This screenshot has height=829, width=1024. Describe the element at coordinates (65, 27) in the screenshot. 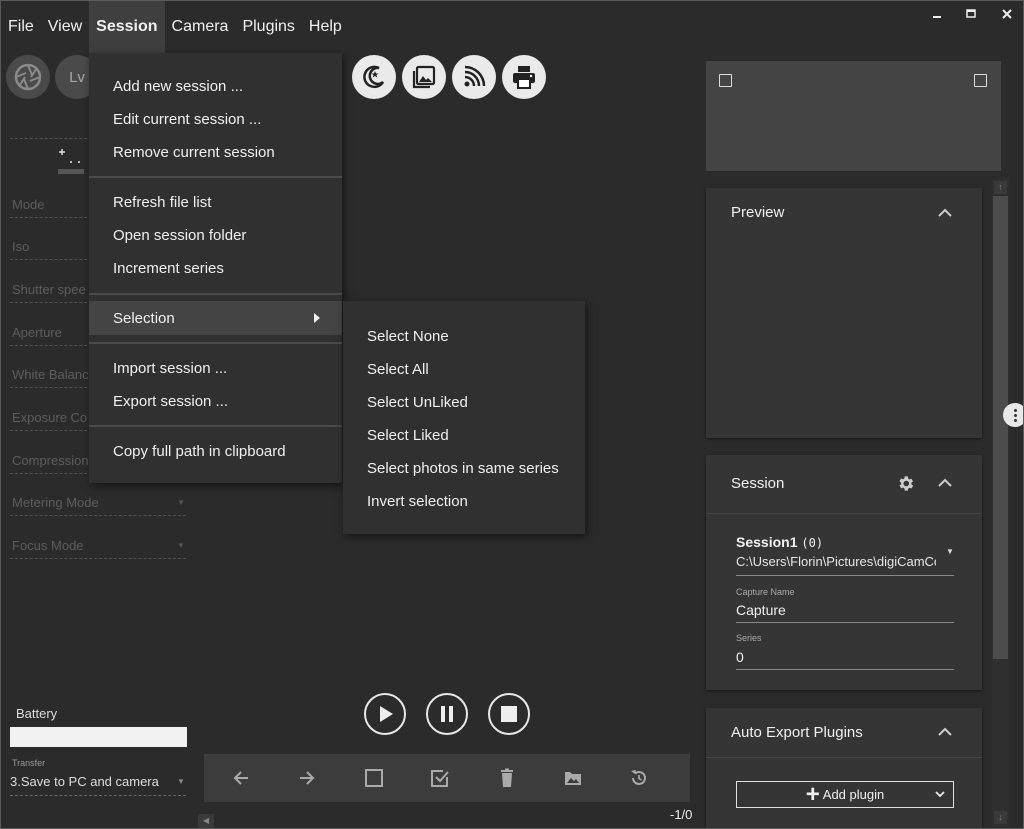

I see `menu-view: View` at that location.